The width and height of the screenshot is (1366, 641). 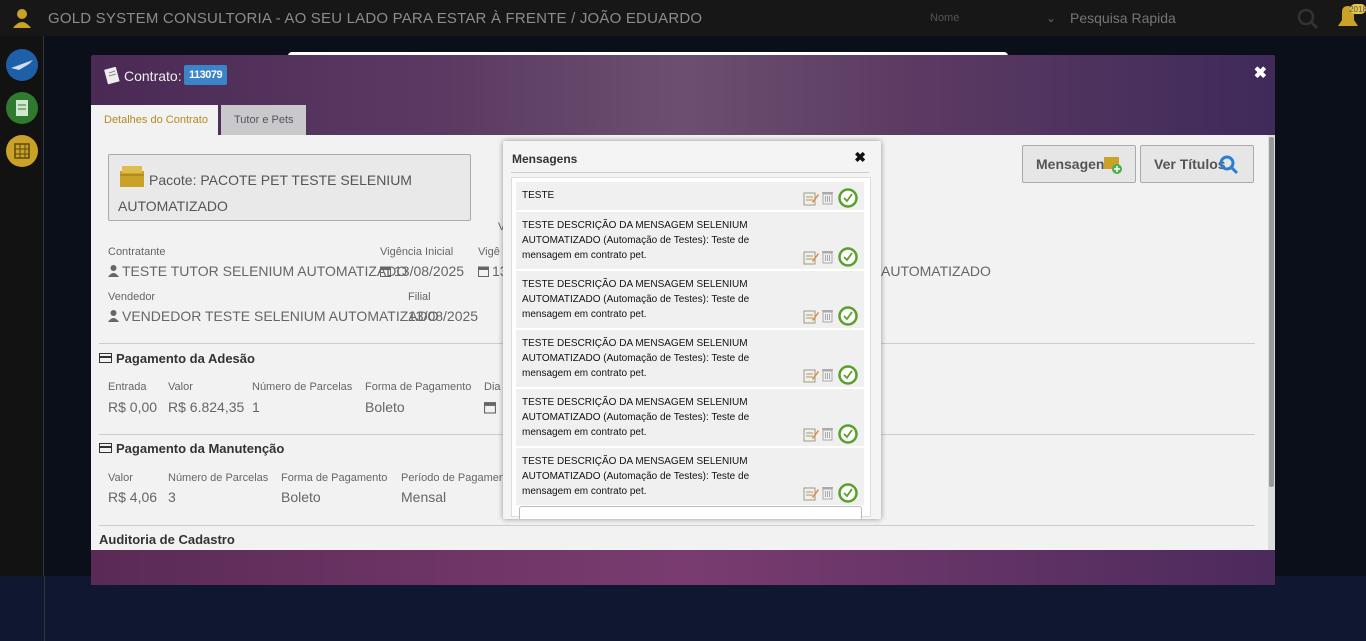 I want to click on contratante-text: TESTE TUTOR SELENIUM AUTOMATIZADO, so click(x=265, y=271).